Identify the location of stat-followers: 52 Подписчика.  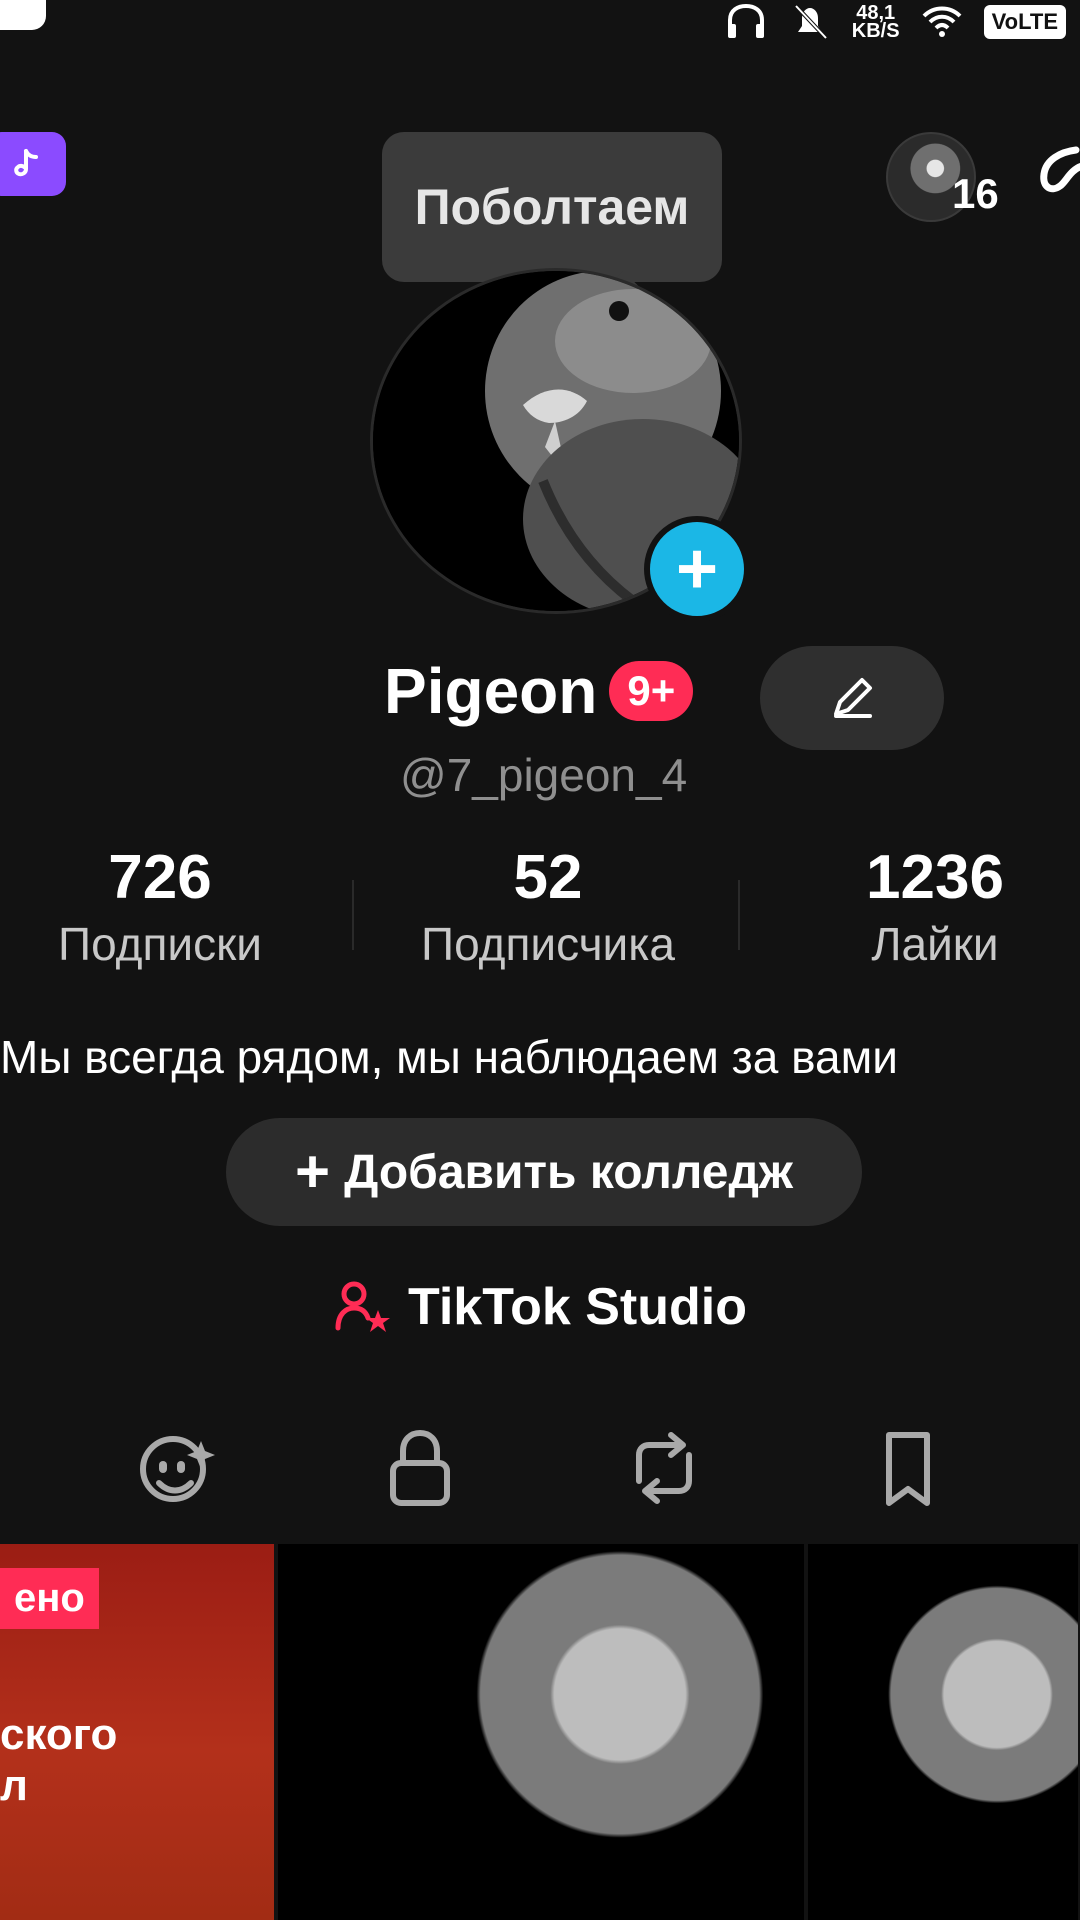
(548, 906).